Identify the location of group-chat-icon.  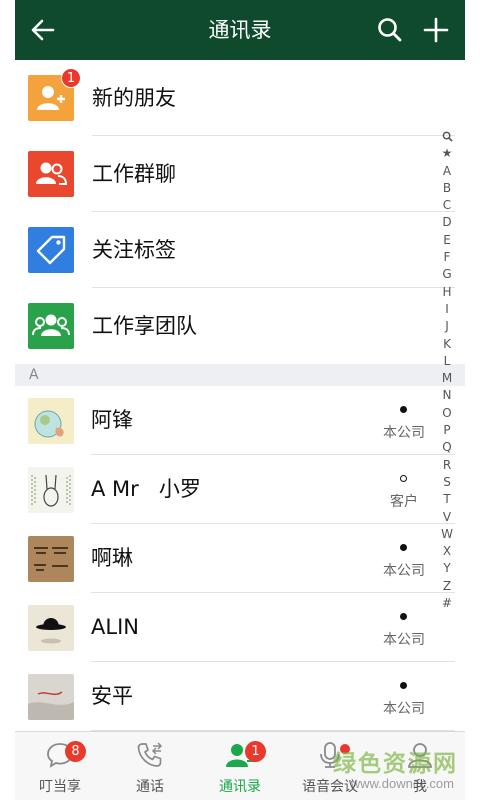
(51, 174).